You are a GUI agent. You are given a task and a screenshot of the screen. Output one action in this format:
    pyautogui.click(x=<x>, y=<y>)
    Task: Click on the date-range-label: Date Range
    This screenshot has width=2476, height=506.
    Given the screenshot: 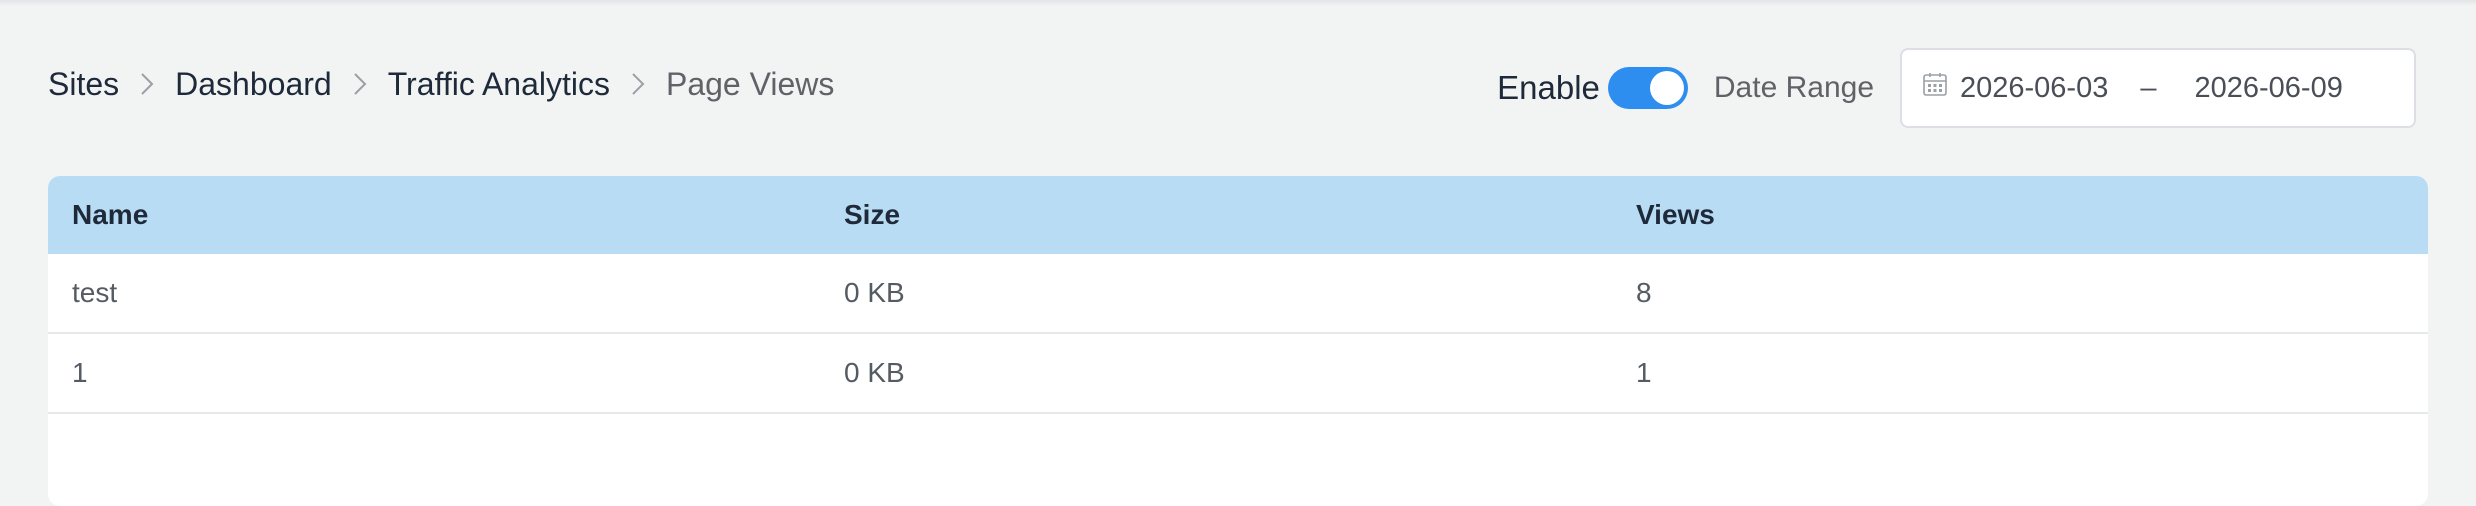 What is the action you would take?
    pyautogui.click(x=1793, y=87)
    